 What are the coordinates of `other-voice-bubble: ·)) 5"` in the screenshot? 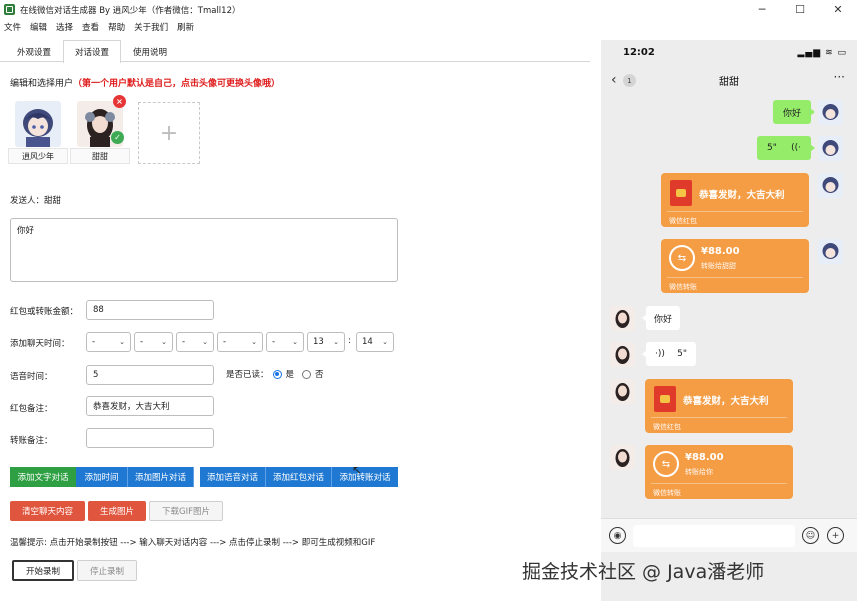 It's located at (669, 354).